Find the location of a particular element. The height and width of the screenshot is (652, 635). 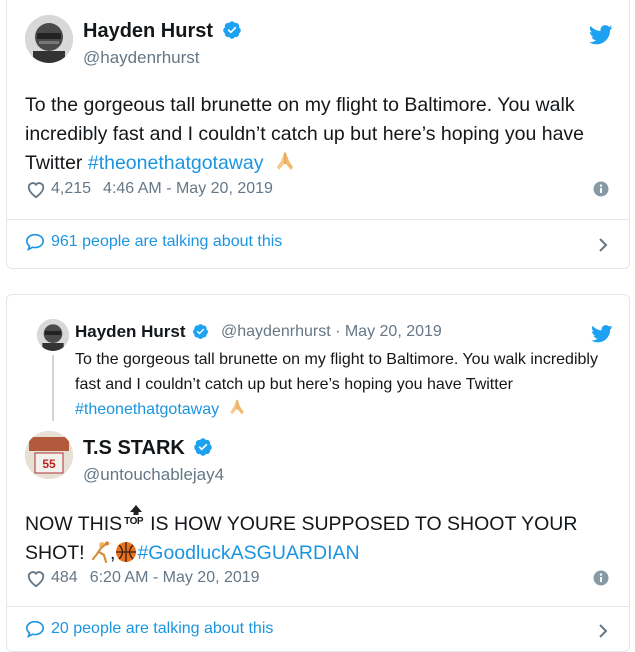

talking-link: 20 people are talking about this is located at coordinates (149, 629).